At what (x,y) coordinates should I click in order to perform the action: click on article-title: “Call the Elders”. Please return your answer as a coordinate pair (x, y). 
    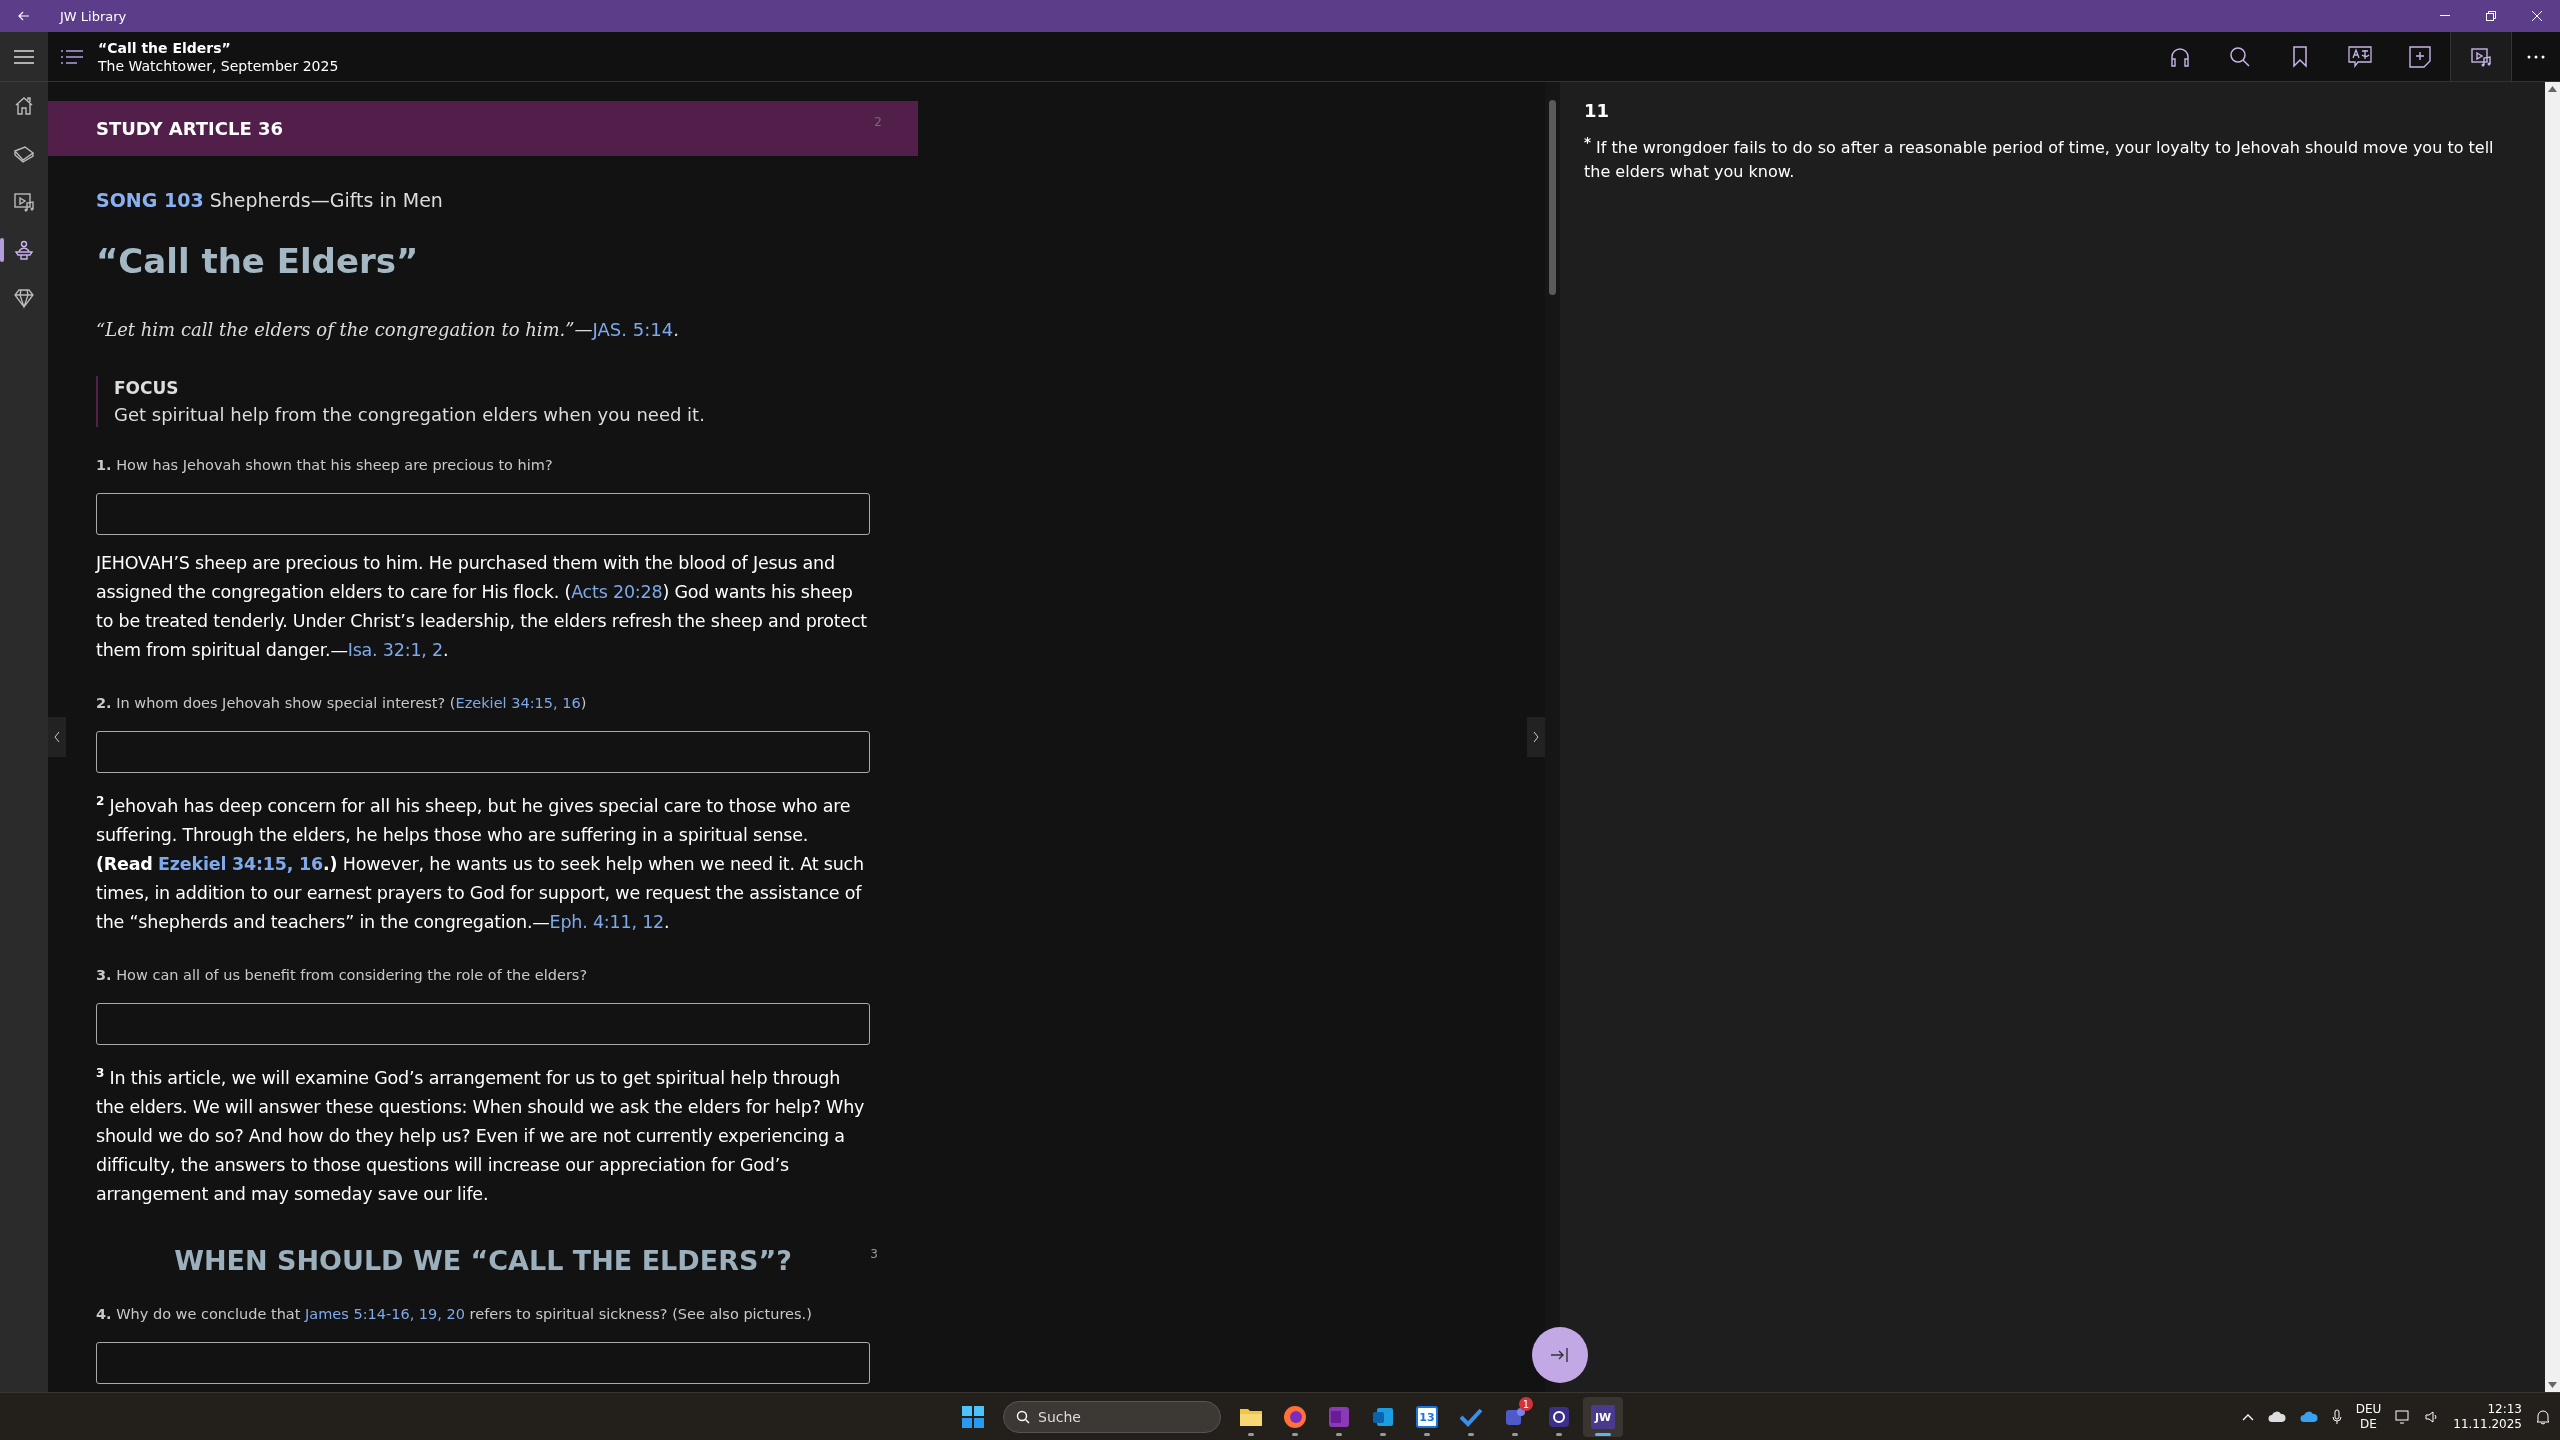
    Looking at the image, I should click on (258, 261).